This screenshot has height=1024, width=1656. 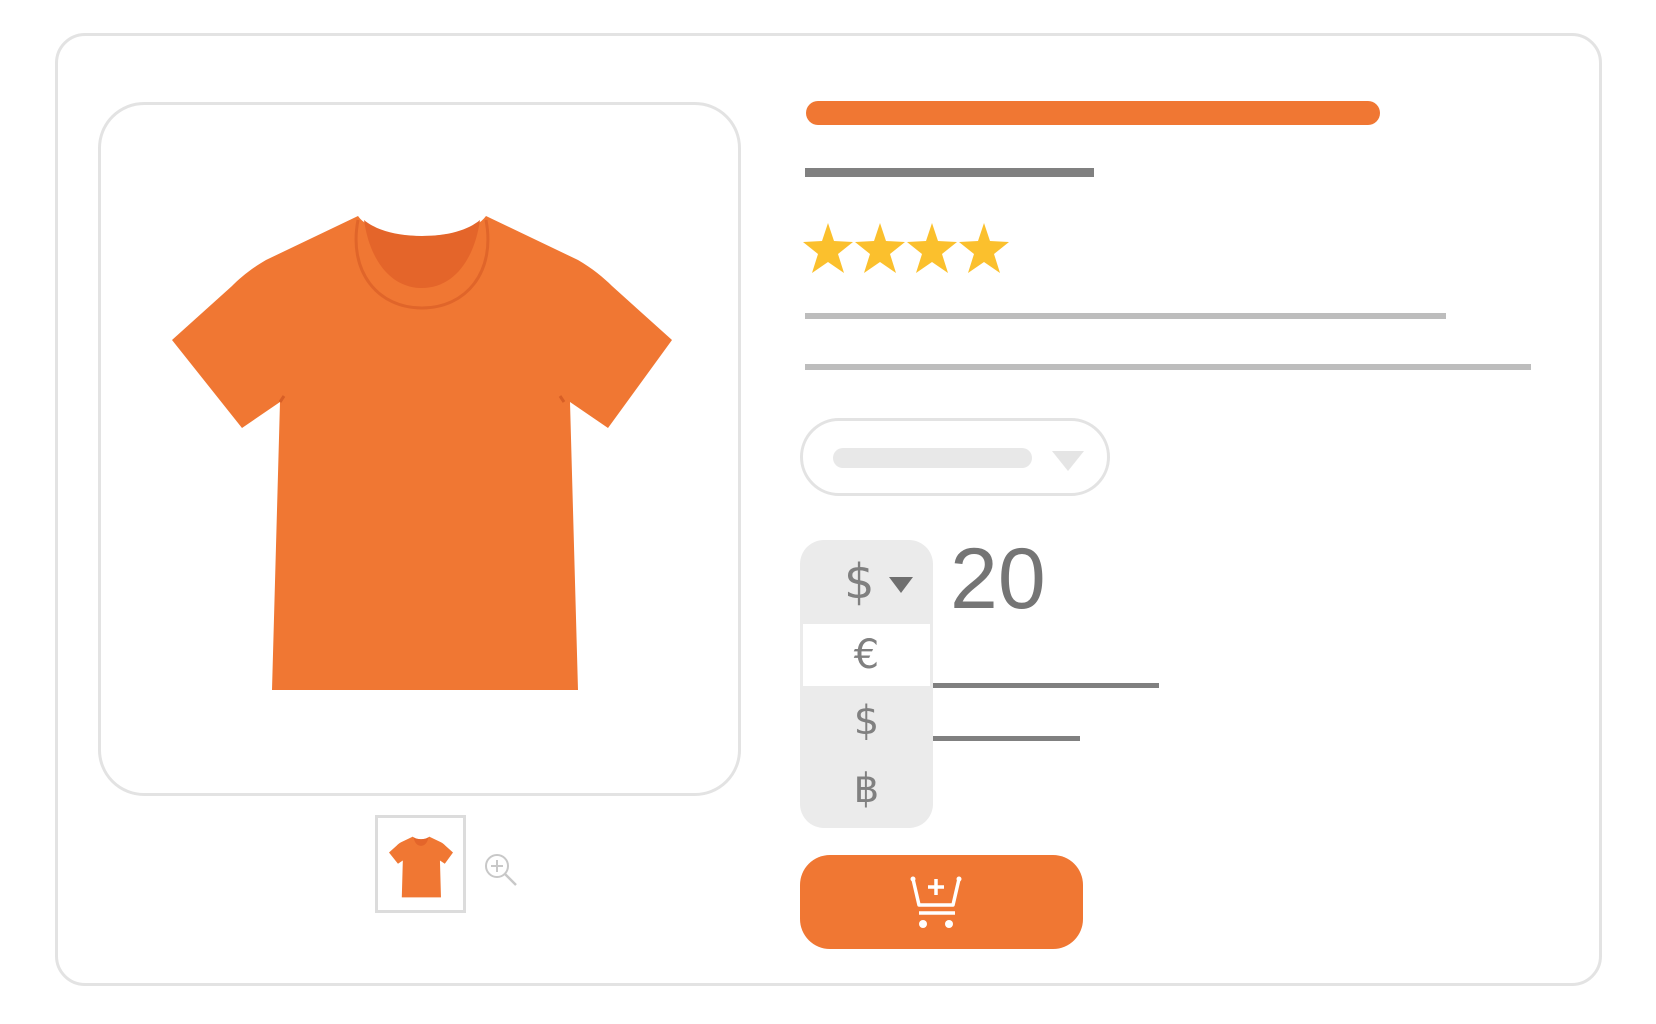 I want to click on price-value: 20, so click(x=998, y=579).